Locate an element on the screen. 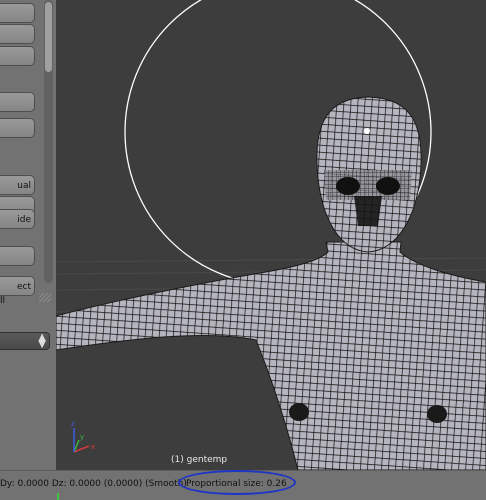 The height and width of the screenshot is (500, 486). tool-button-side: ide is located at coordinates (17, 219).